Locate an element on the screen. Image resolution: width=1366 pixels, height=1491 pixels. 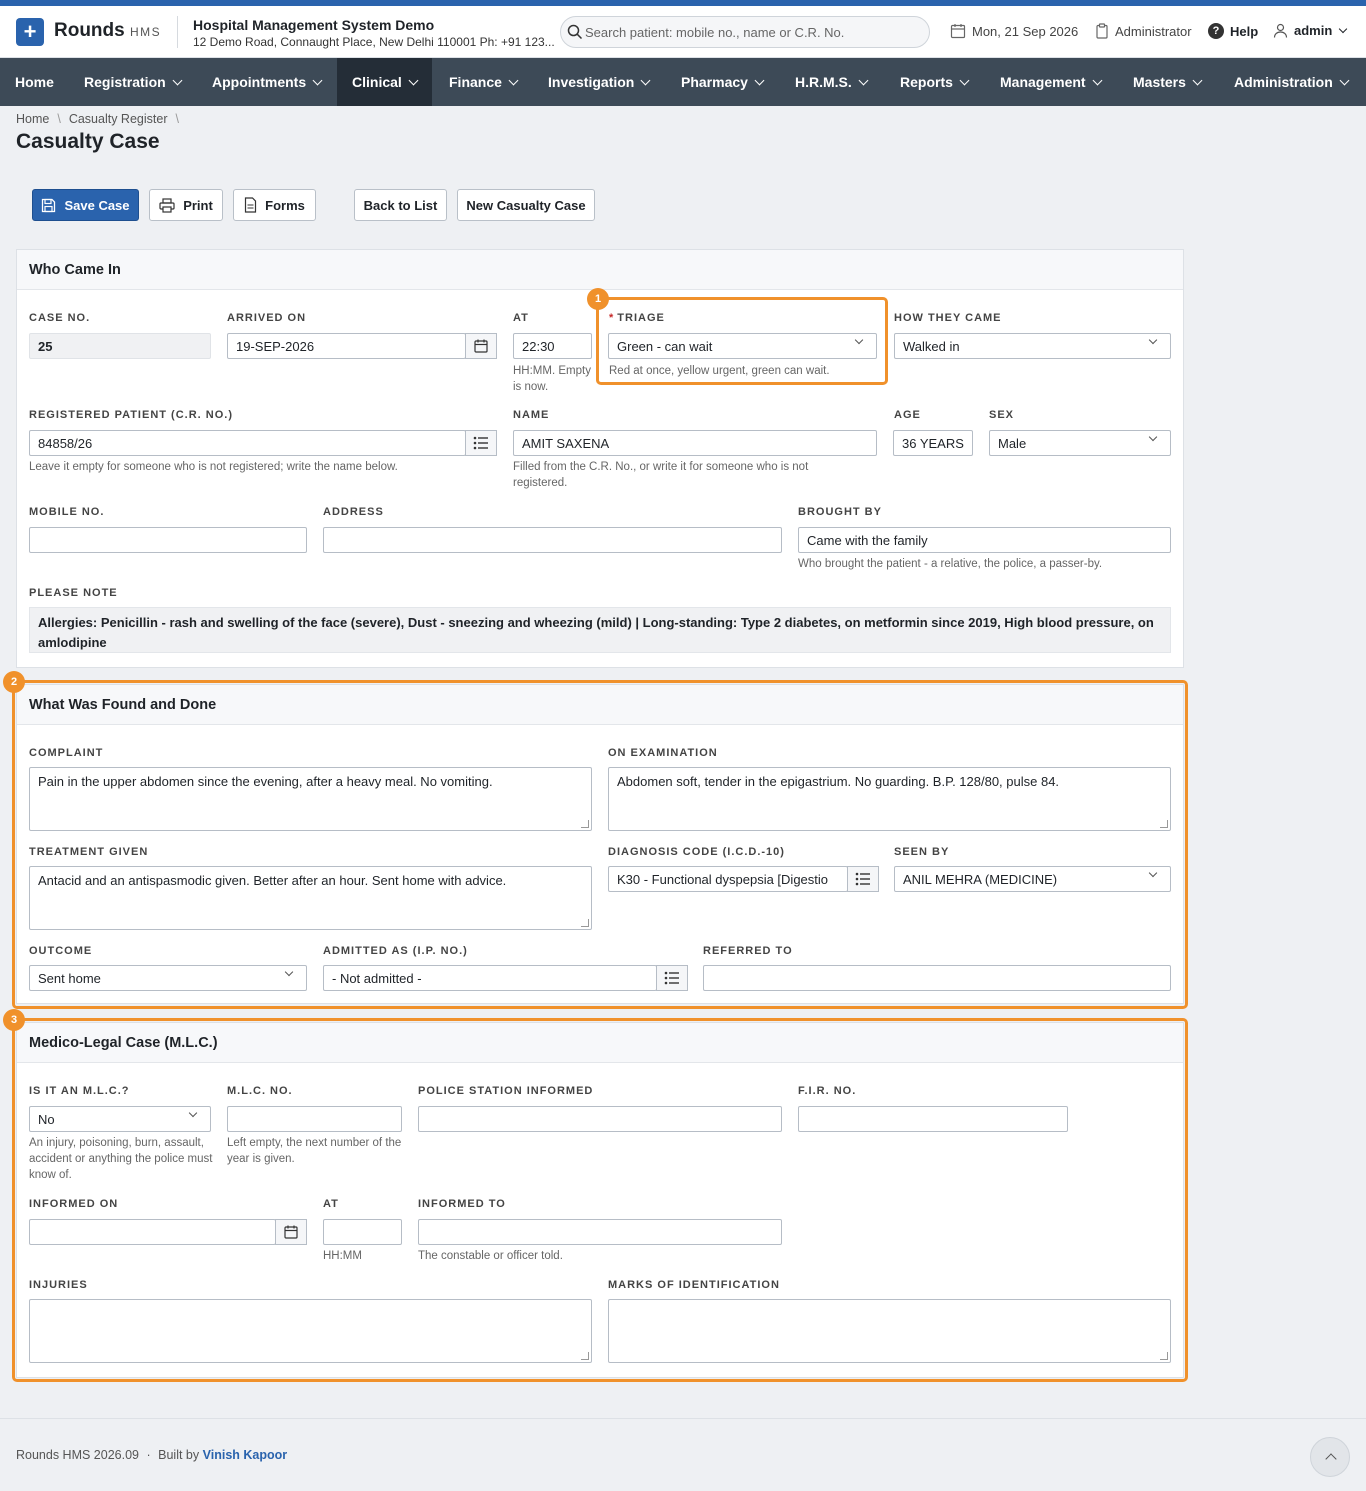
how-they-came-select: Walked in is located at coordinates (1032, 346).